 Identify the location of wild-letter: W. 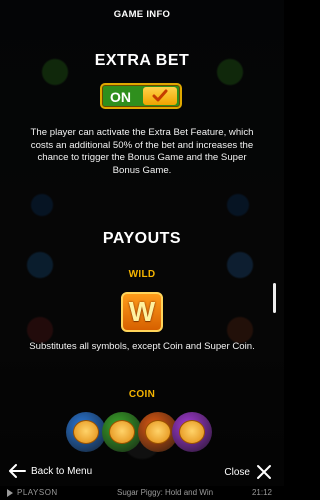
(142, 311).